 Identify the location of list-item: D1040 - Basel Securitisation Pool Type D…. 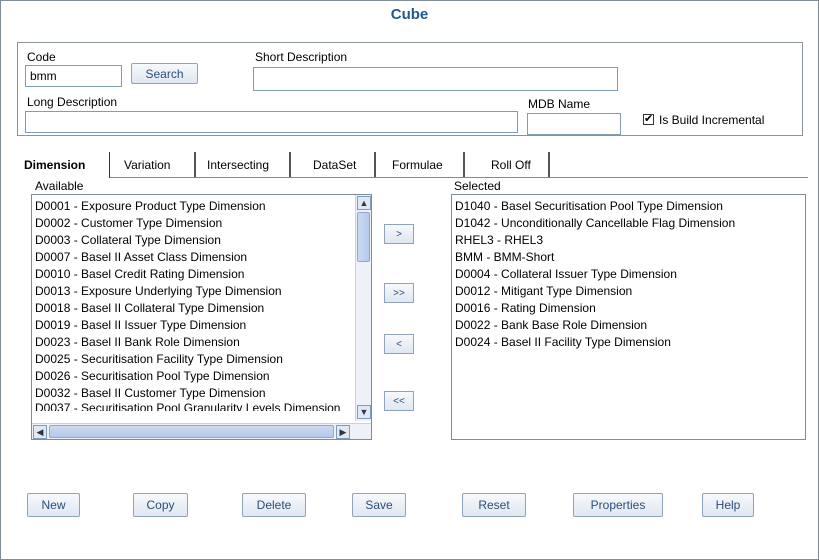
(593, 206).